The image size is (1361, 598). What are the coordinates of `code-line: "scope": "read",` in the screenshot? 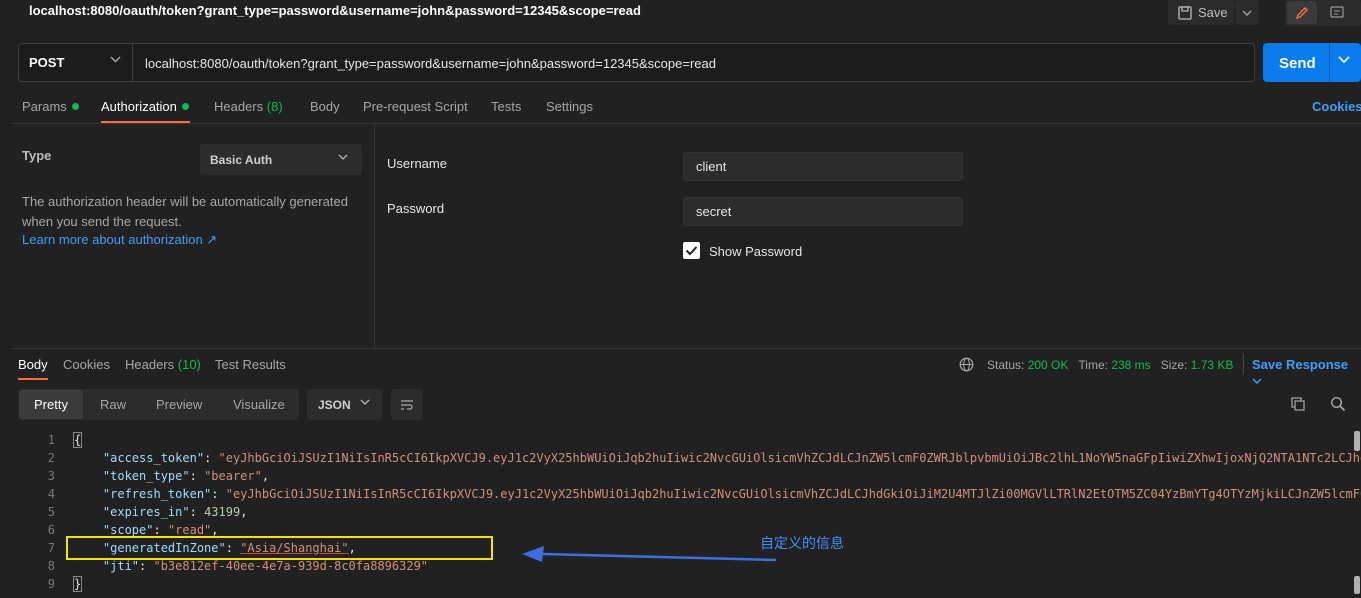 It's located at (160, 530).